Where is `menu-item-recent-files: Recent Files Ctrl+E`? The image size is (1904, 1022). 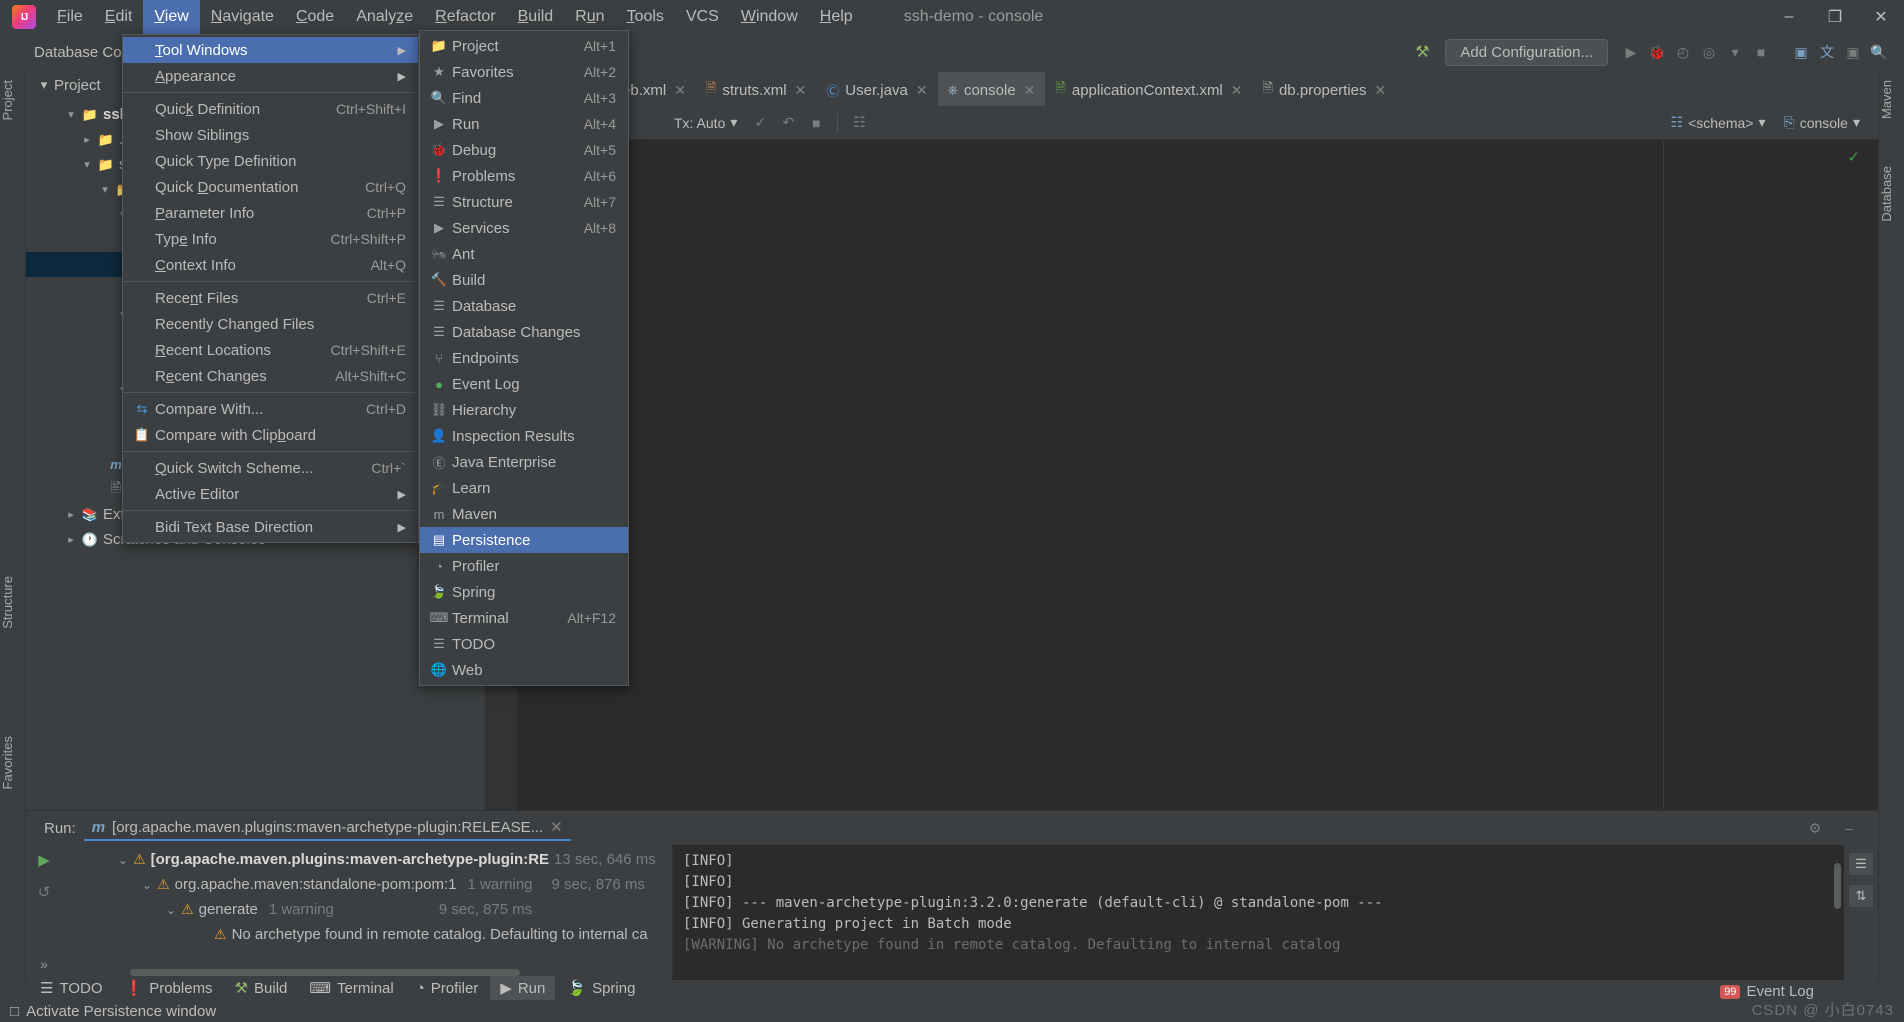 menu-item-recent-files: Recent Files Ctrl+E is located at coordinates (270, 298).